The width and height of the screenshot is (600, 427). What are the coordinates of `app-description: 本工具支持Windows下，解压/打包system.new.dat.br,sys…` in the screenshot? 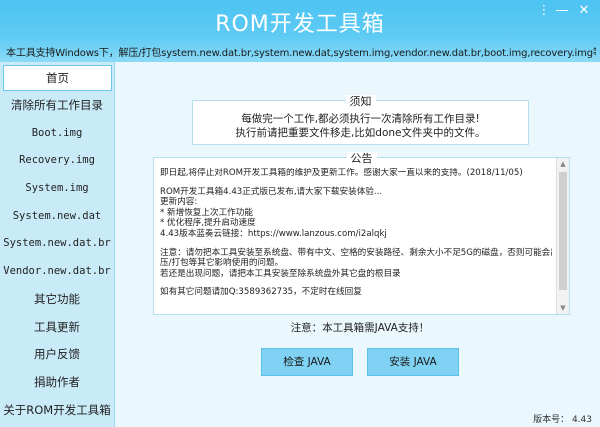 It's located at (301, 53).